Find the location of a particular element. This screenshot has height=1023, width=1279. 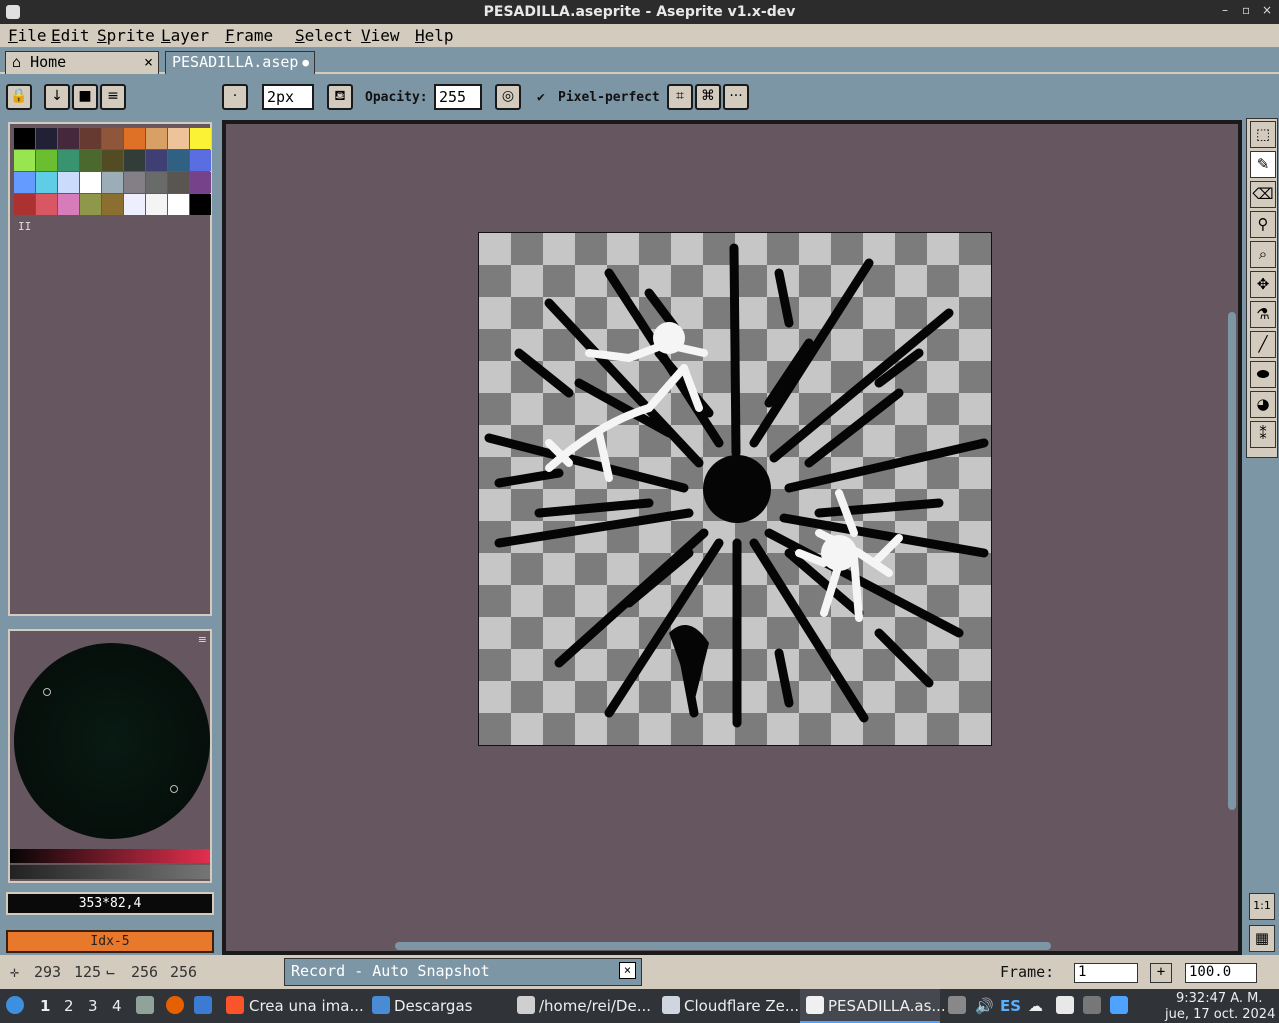

color-hex-field: 353*82,4 is located at coordinates (110, 903).